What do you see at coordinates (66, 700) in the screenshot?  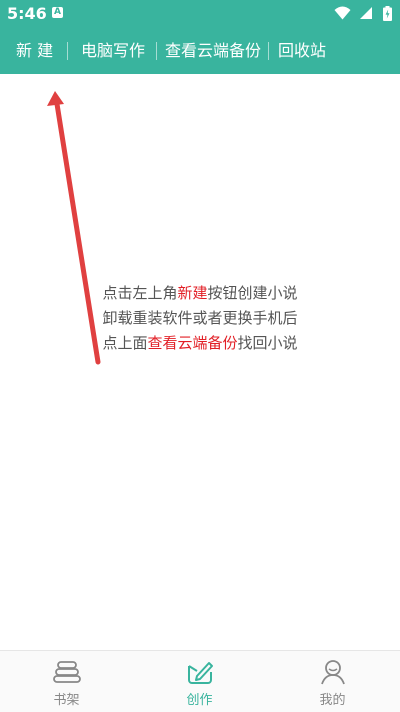 I see `nav-bookshelf-label: 书架` at bounding box center [66, 700].